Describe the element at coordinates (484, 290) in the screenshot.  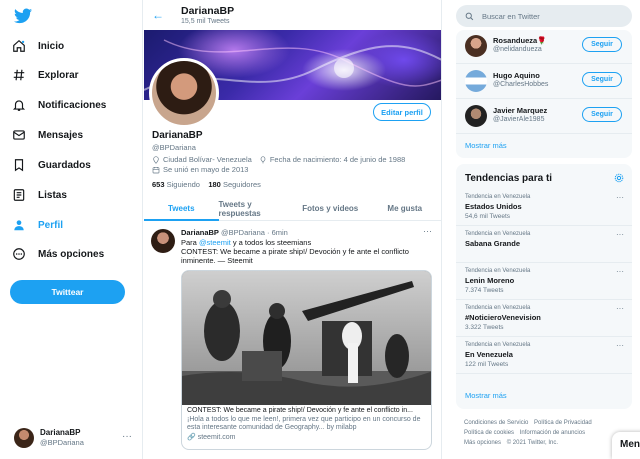
I see `trend-count: 7.374 Tweets` at that location.